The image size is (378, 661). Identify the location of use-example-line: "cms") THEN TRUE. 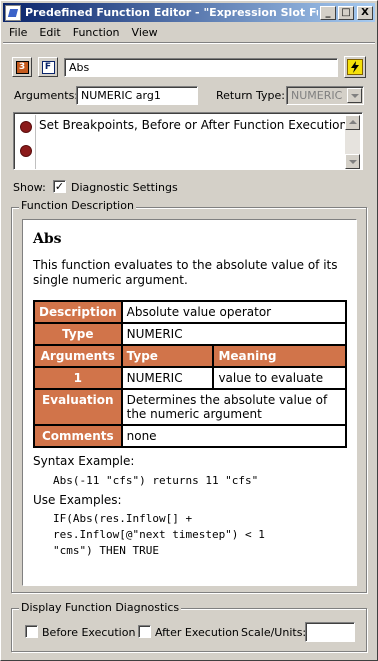
(106, 550).